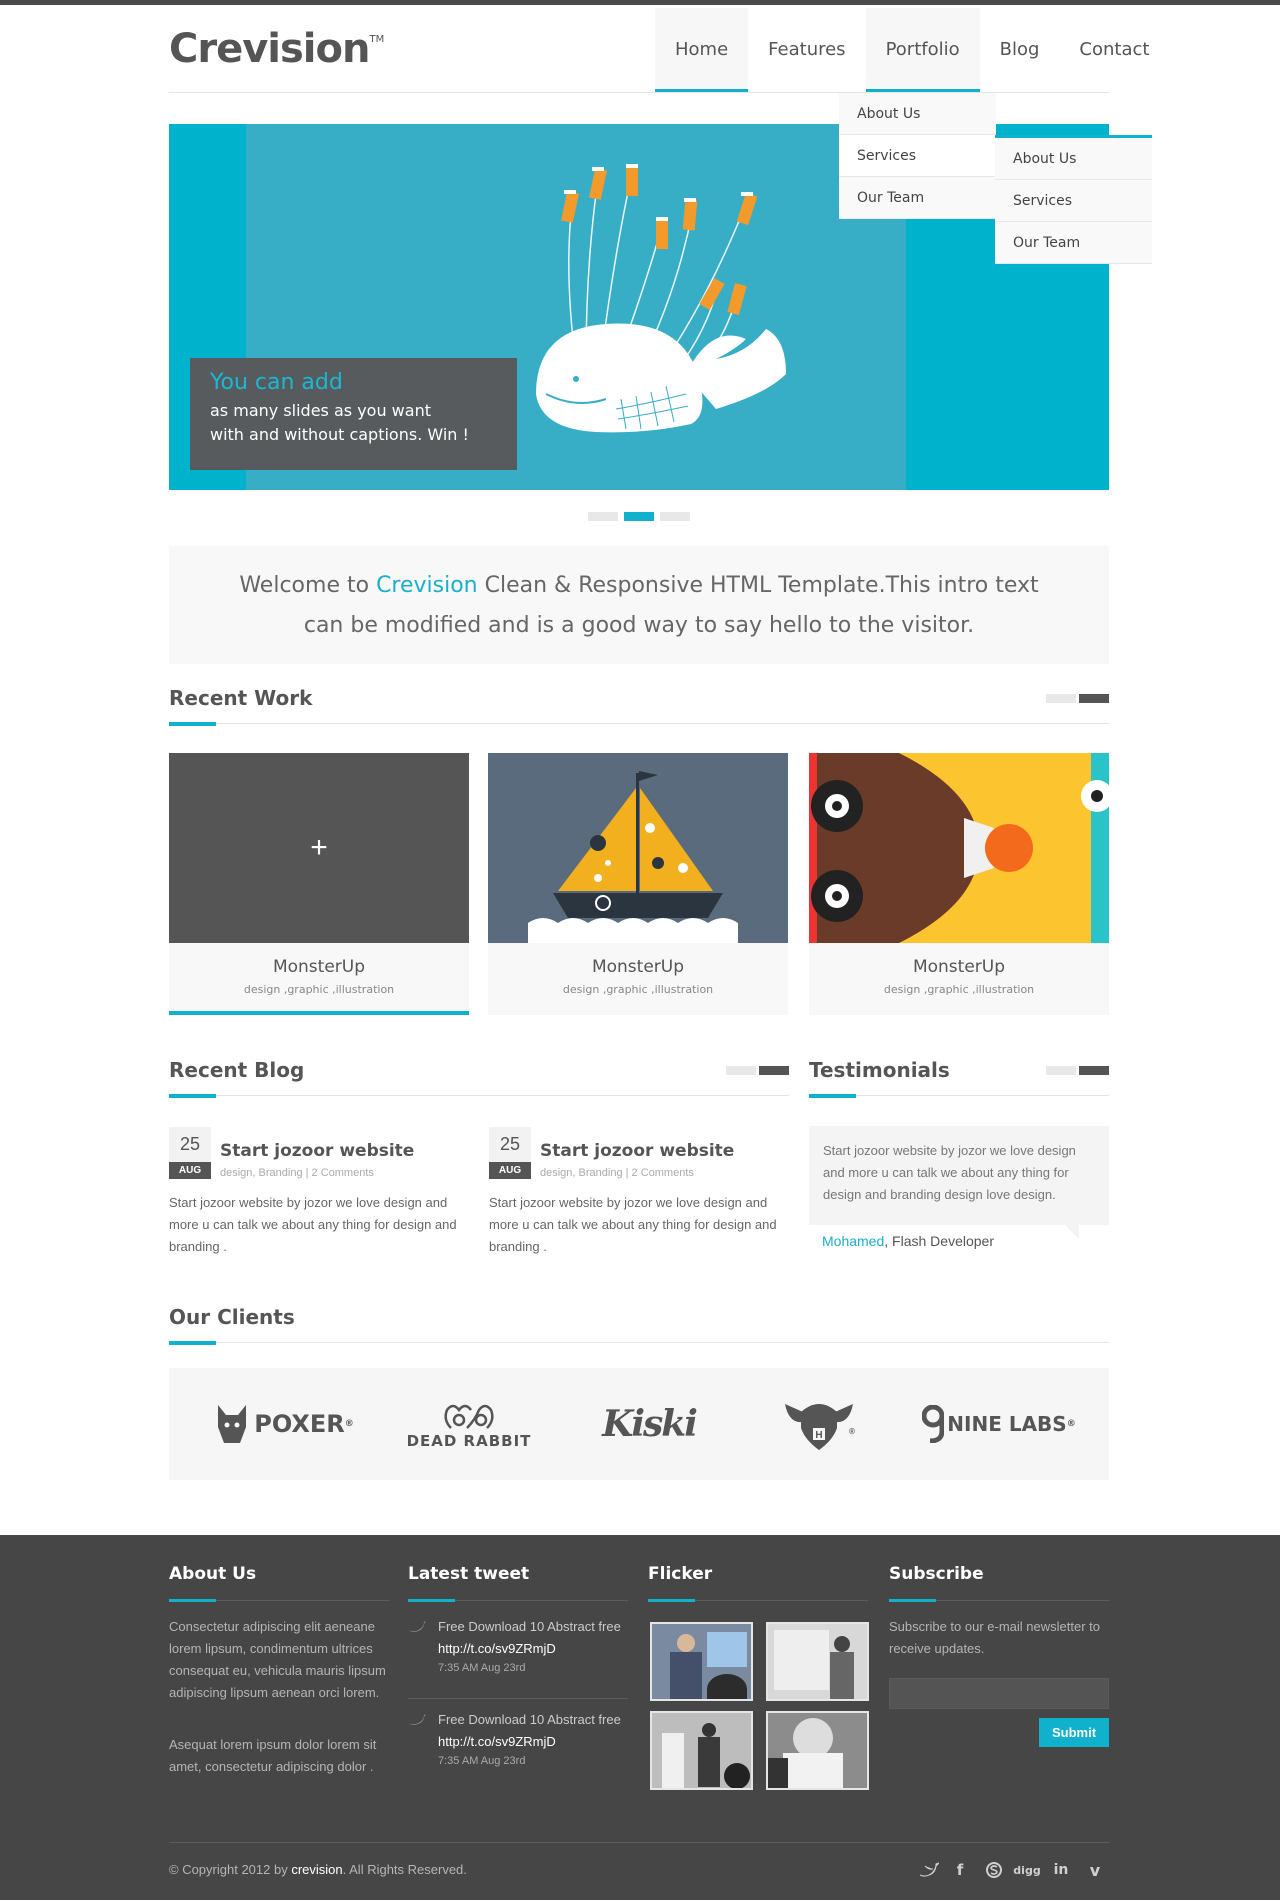  I want to click on twitter-icon, so click(929, 1870).